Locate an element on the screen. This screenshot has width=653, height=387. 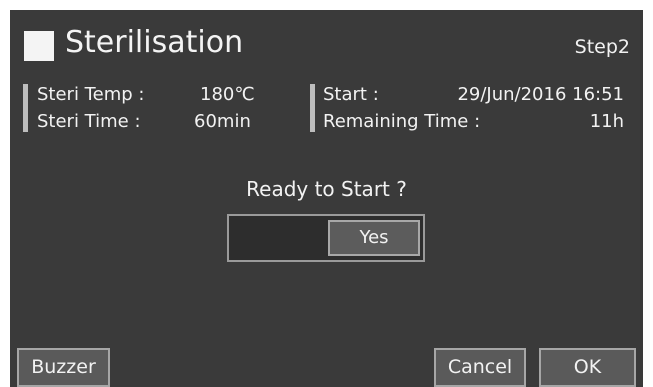
title-square-icon is located at coordinates (39, 46).